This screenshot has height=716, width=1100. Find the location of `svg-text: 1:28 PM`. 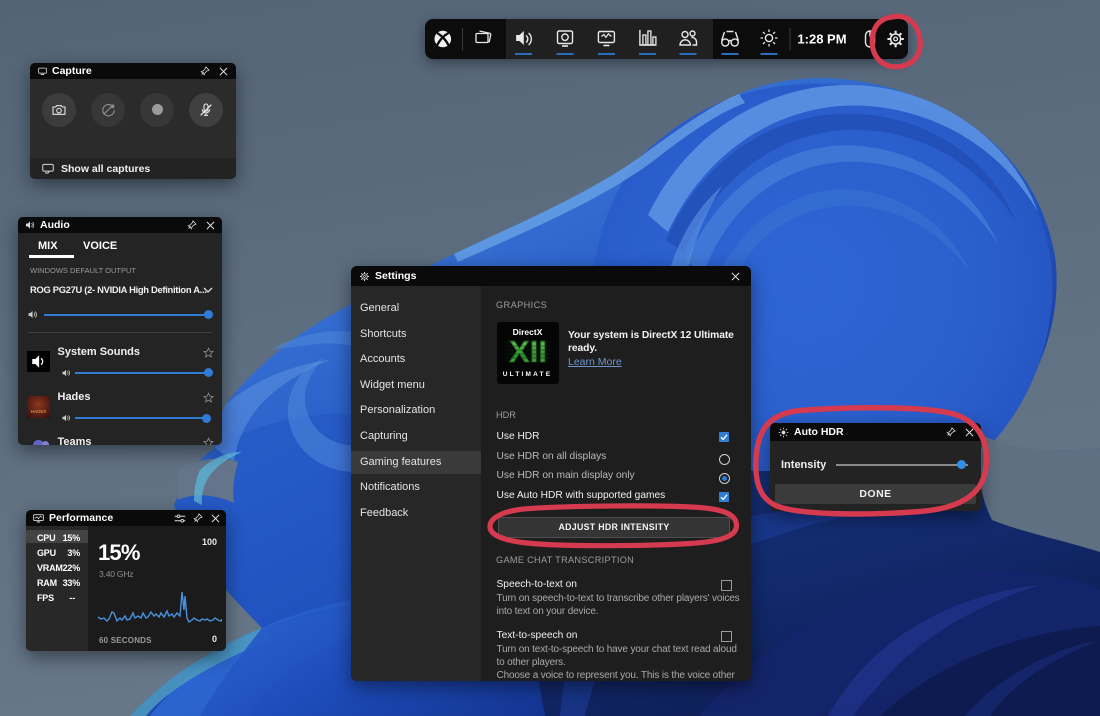

svg-text: 1:28 PM is located at coordinates (821, 39).